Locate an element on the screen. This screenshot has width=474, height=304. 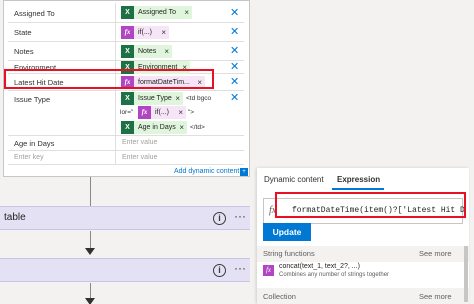
form-row-new: Enter key Enter value is located at coordinates (126, 158).